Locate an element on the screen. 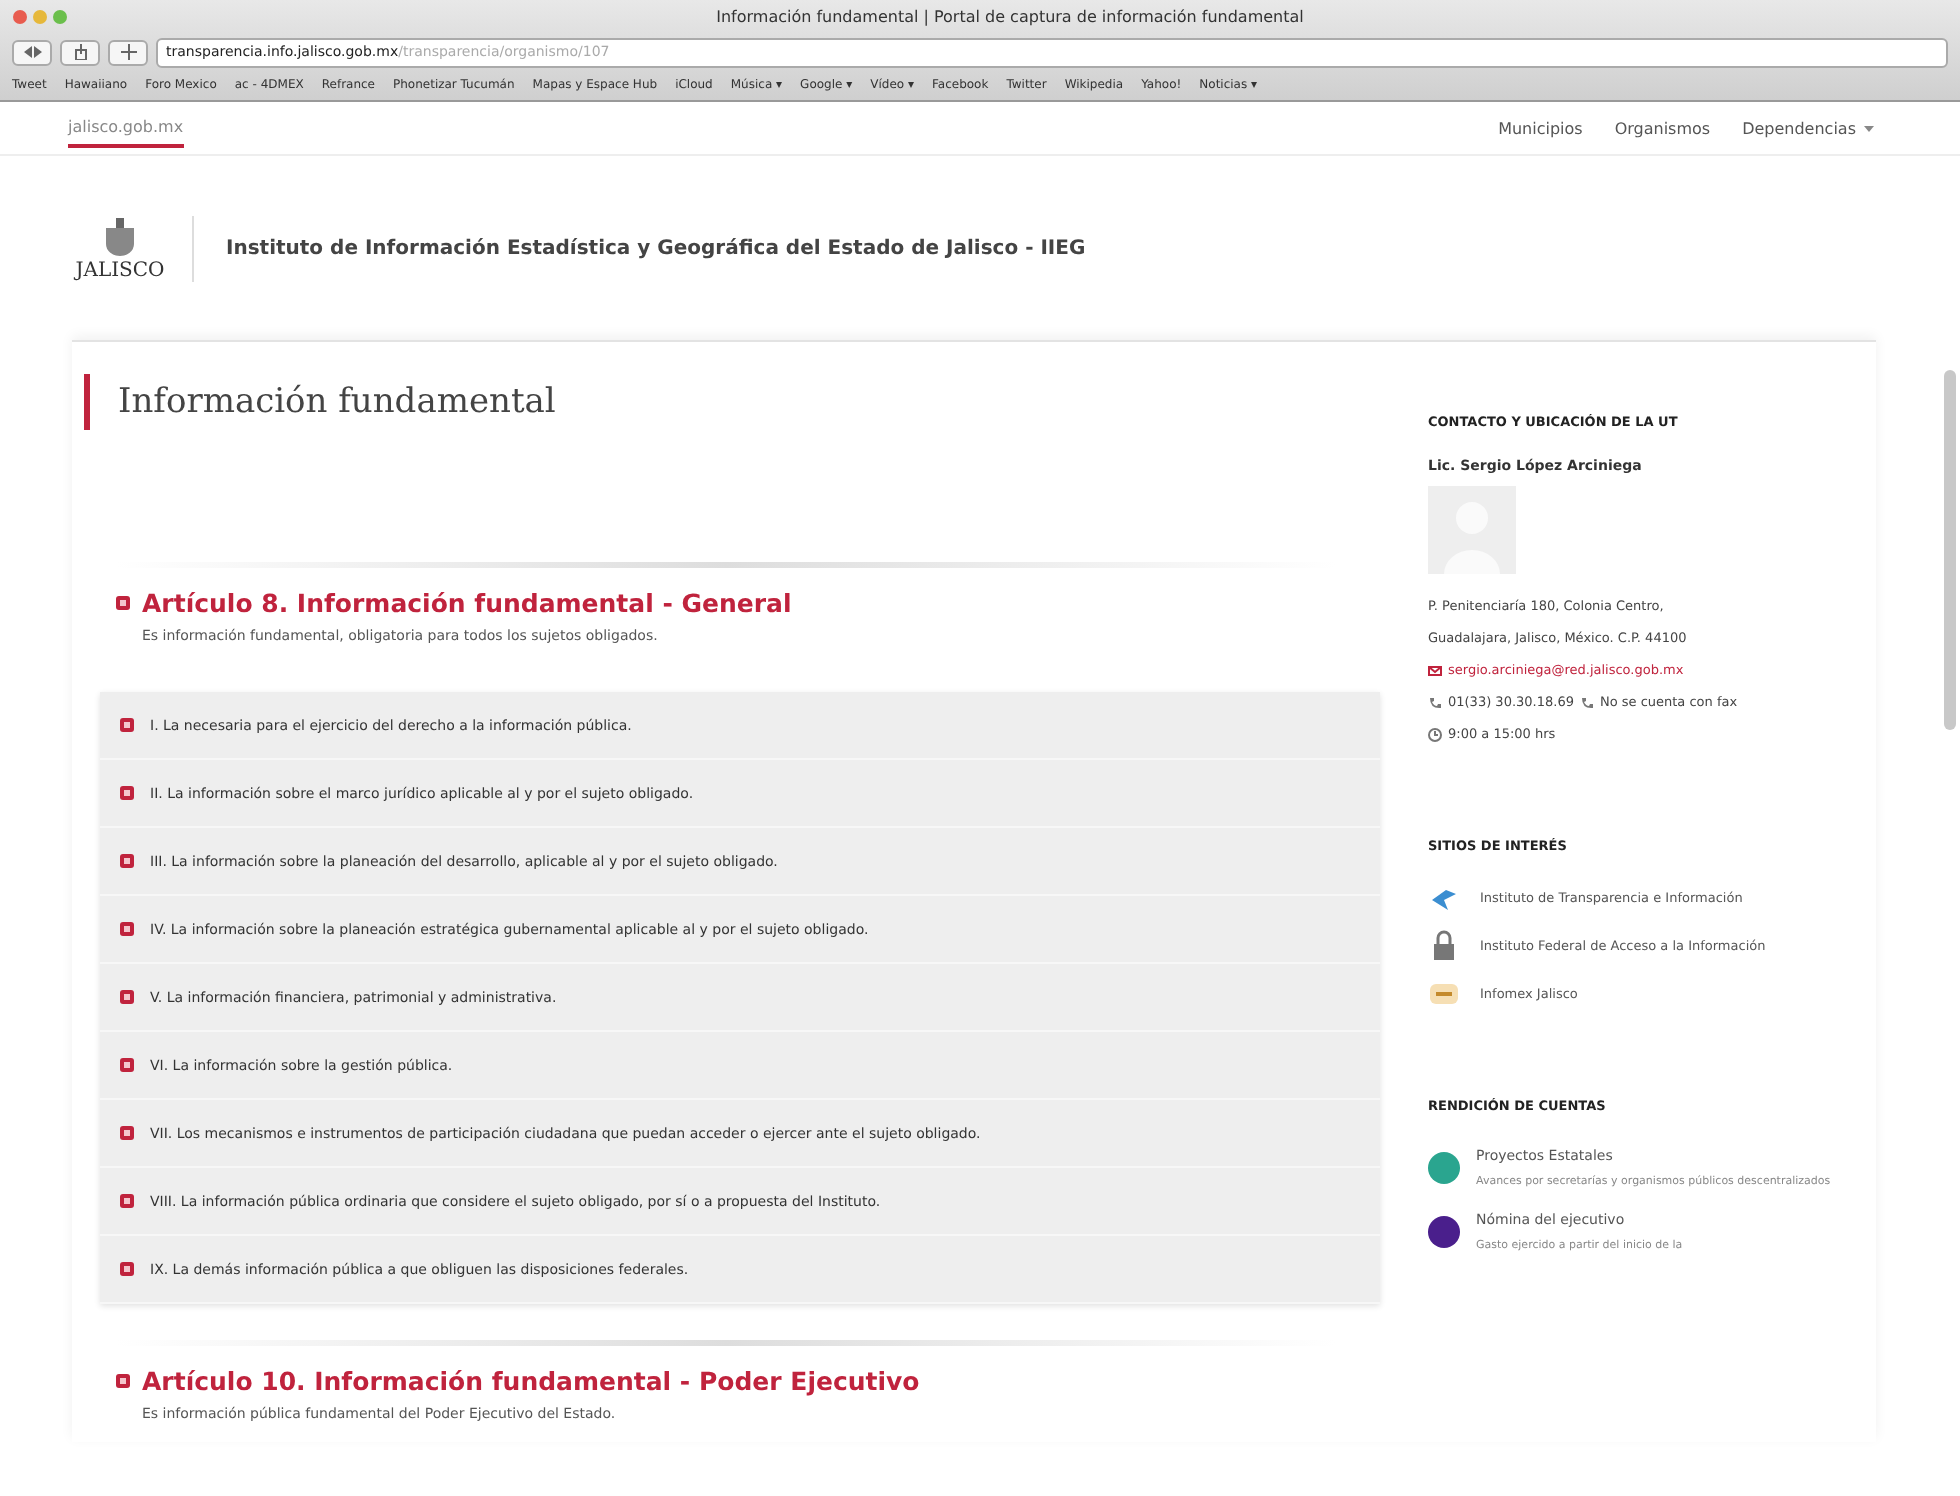  institute-title: Instituto de Información Estadística y Geográfica del Estado de Jalisco - IIEG is located at coordinates (656, 248).